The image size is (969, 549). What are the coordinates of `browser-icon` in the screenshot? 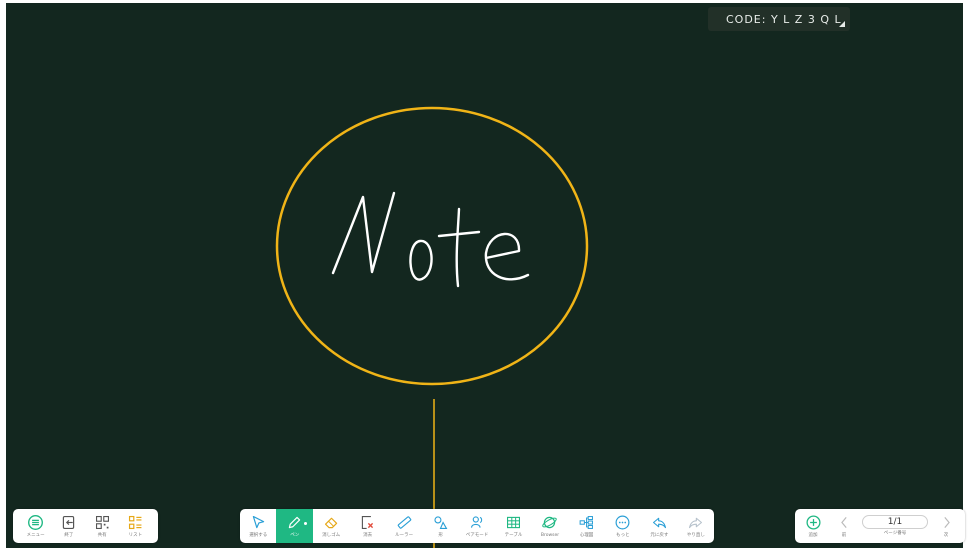 It's located at (550, 522).